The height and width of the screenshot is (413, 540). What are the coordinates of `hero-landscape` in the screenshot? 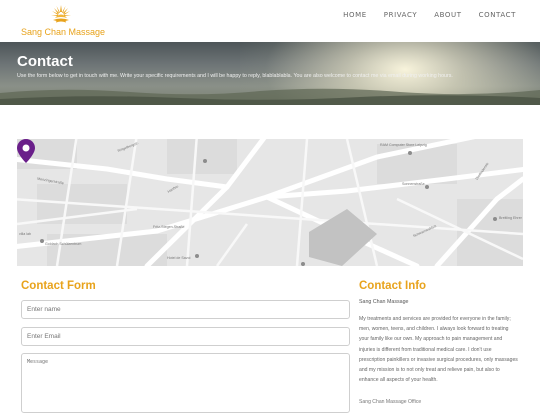 It's located at (270, 96).